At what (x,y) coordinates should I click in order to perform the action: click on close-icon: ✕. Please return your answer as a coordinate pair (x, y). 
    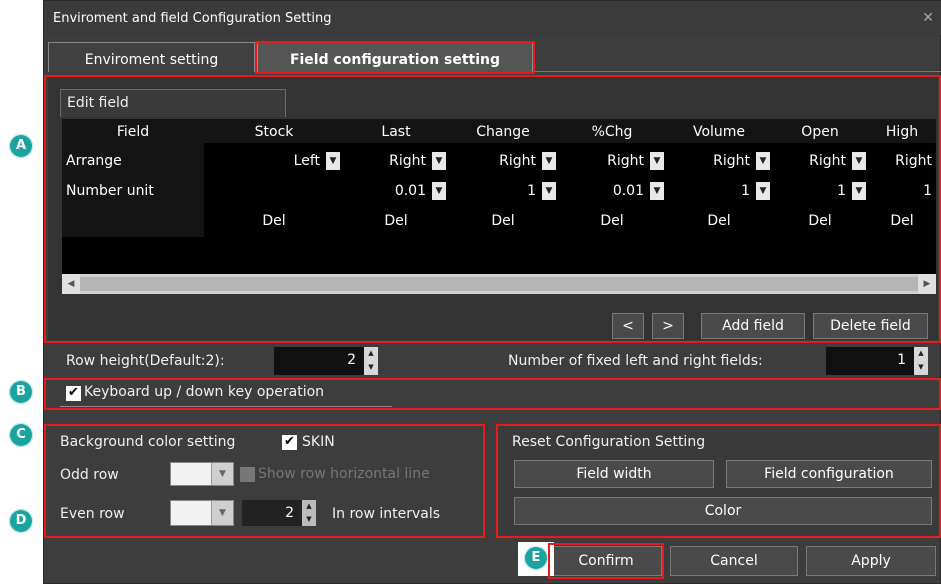
    Looking at the image, I should click on (928, 18).